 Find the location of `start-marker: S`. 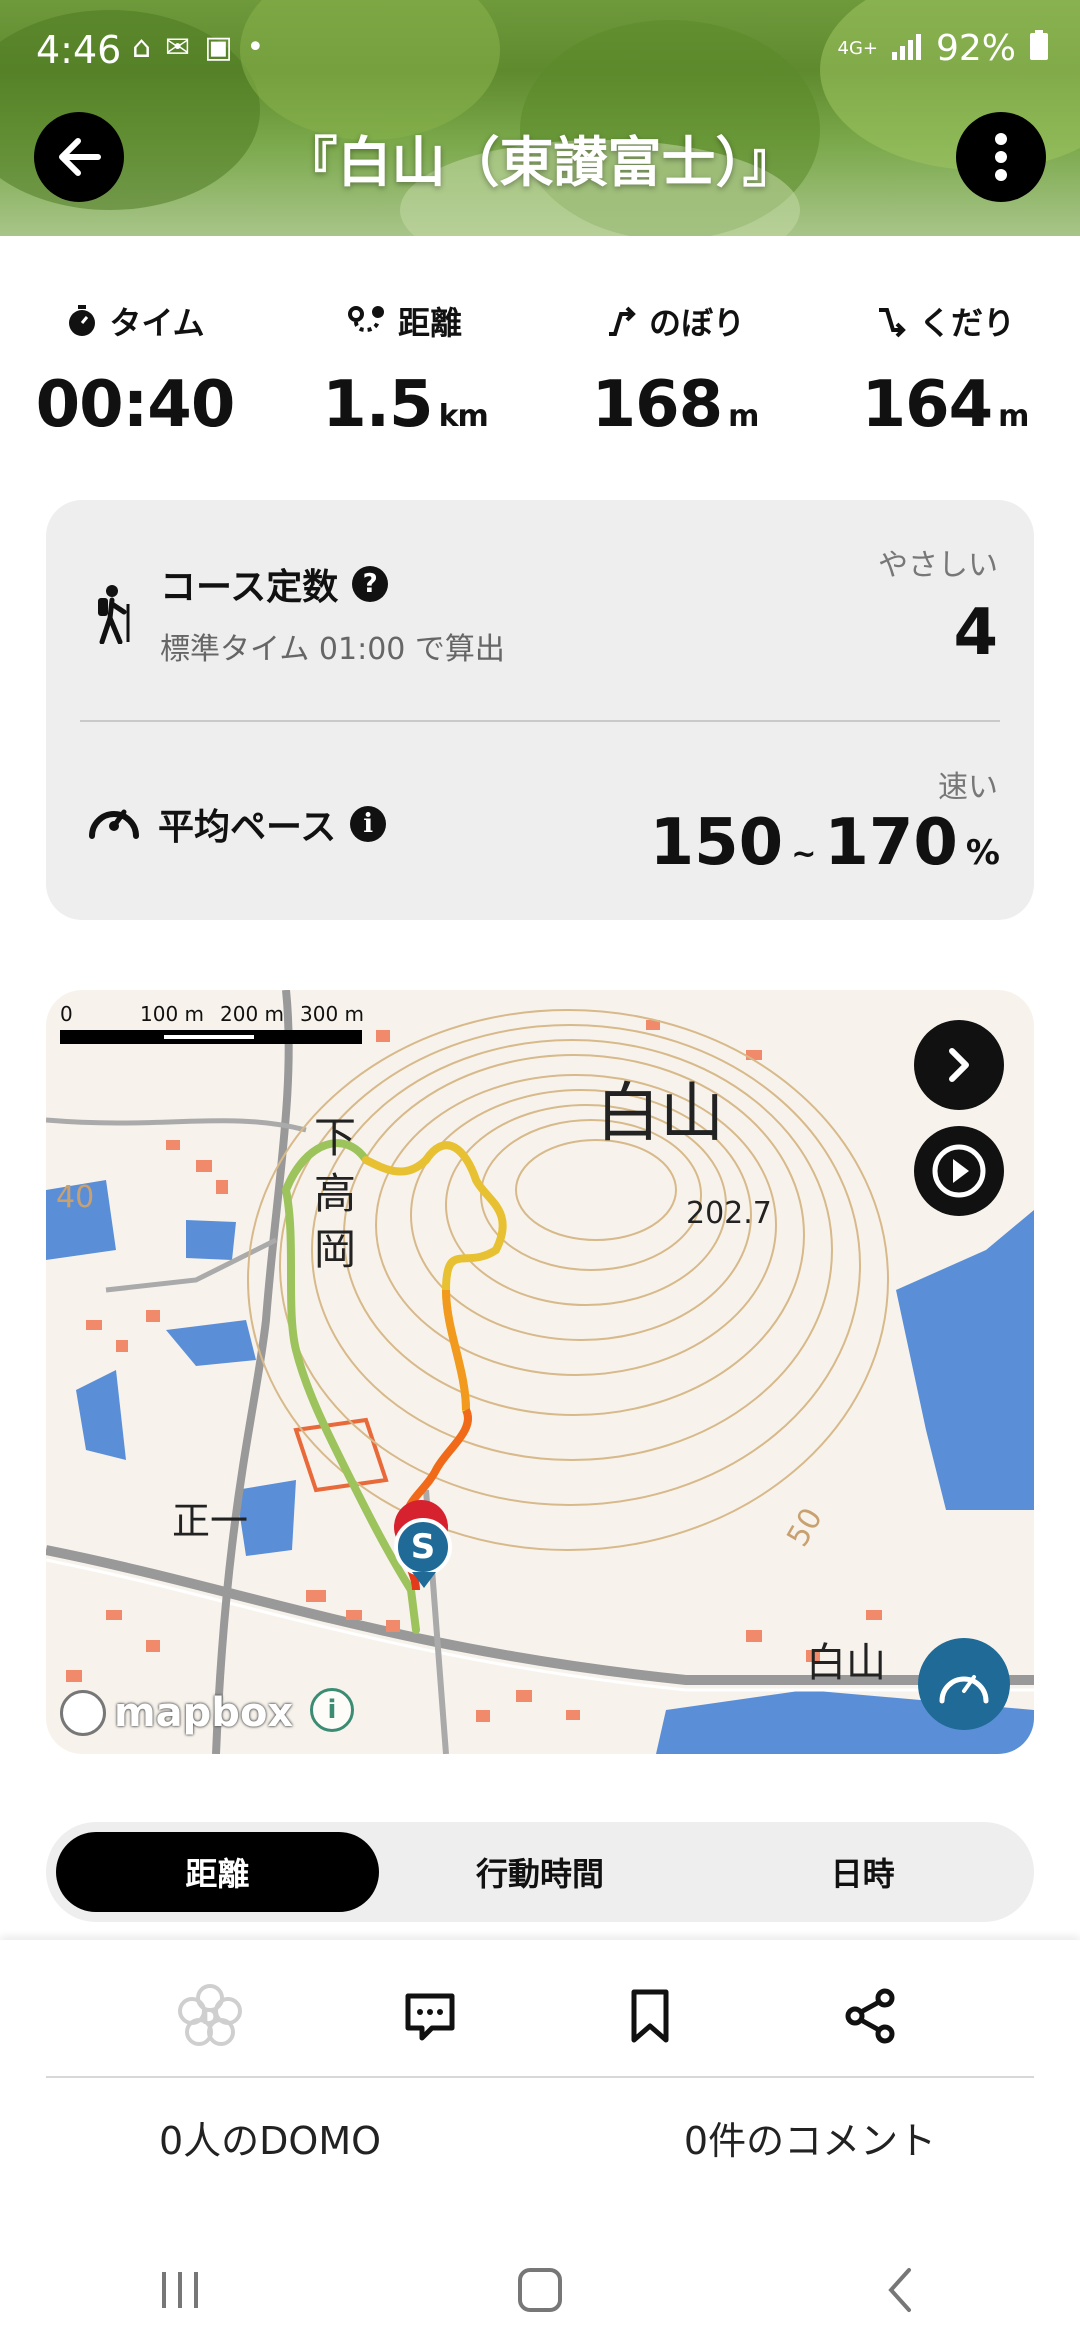

start-marker: S is located at coordinates (423, 1547).